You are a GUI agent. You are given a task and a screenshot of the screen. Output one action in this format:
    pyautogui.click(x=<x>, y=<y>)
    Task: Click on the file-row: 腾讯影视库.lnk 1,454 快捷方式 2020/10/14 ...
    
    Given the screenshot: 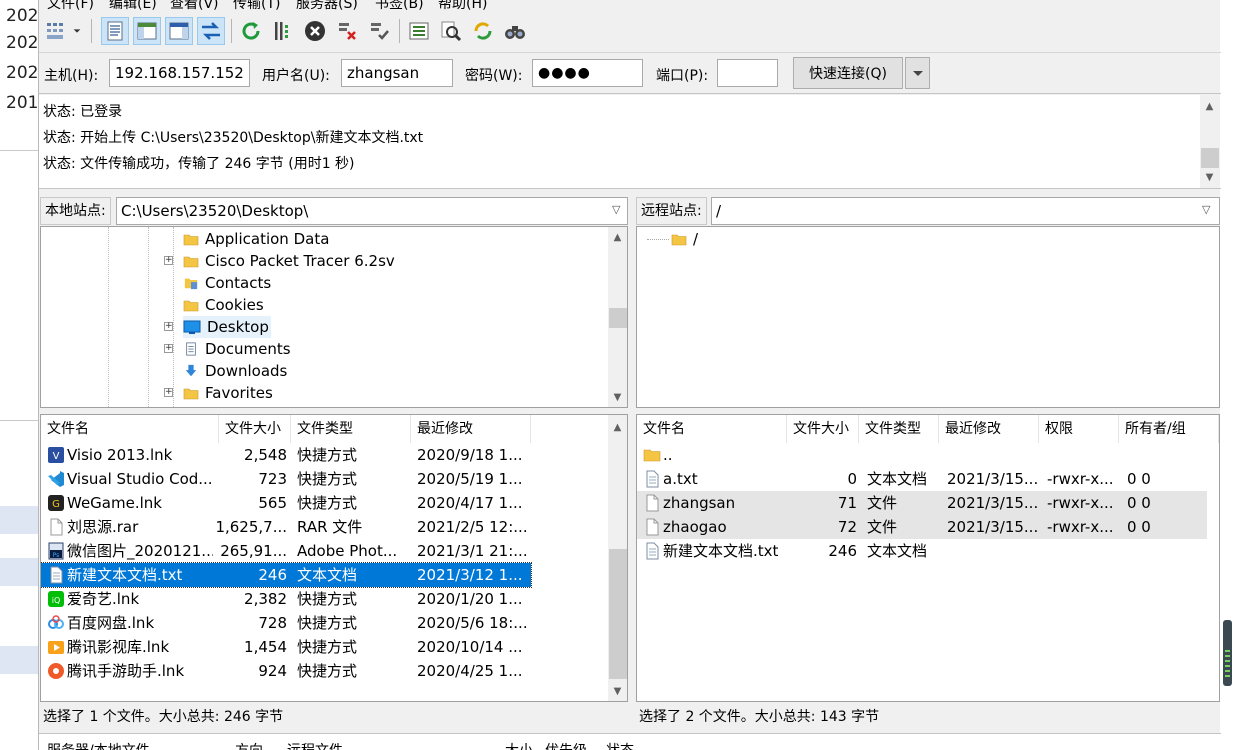 What is the action you would take?
    pyautogui.click(x=286, y=647)
    